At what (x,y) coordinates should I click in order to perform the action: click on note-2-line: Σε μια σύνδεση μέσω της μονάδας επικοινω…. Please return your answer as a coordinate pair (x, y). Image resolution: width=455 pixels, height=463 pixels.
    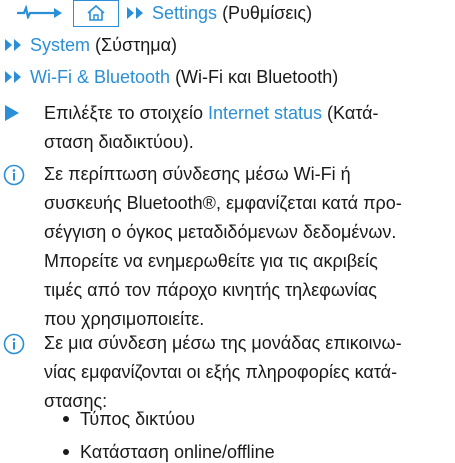
    Looking at the image, I should click on (223, 343).